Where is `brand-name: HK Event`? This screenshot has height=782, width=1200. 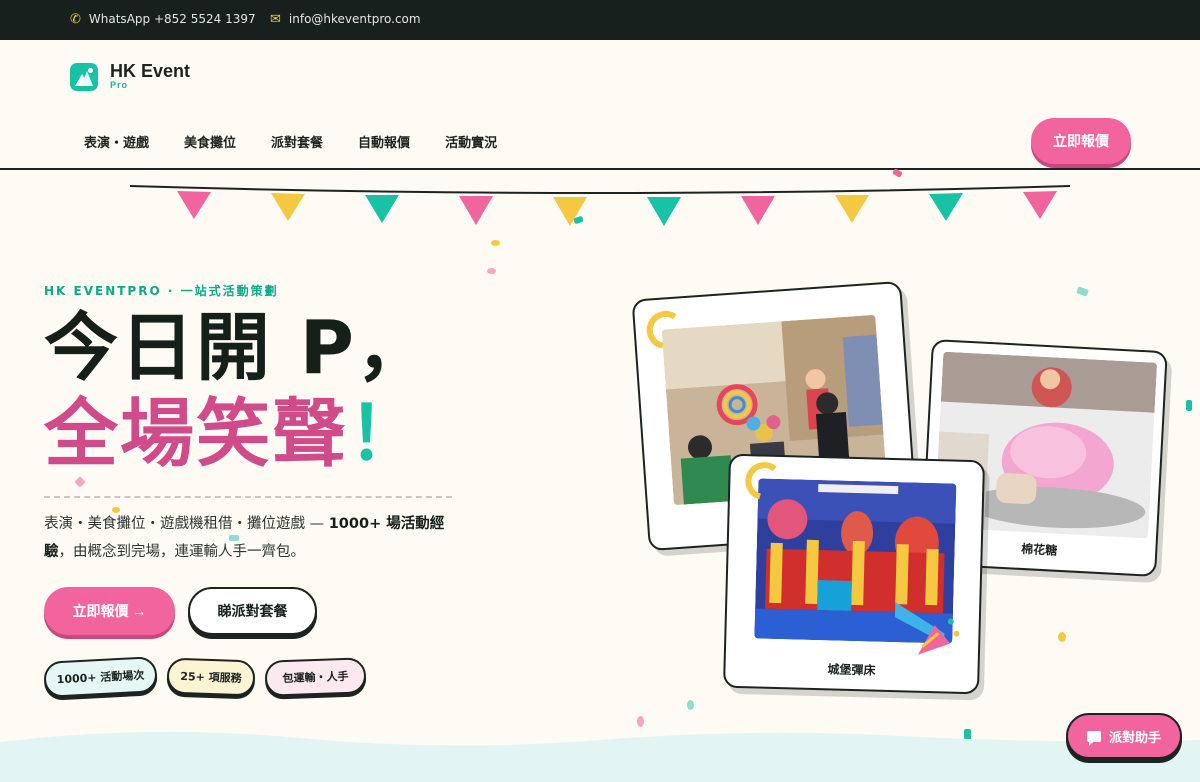 brand-name: HK Event is located at coordinates (150, 71).